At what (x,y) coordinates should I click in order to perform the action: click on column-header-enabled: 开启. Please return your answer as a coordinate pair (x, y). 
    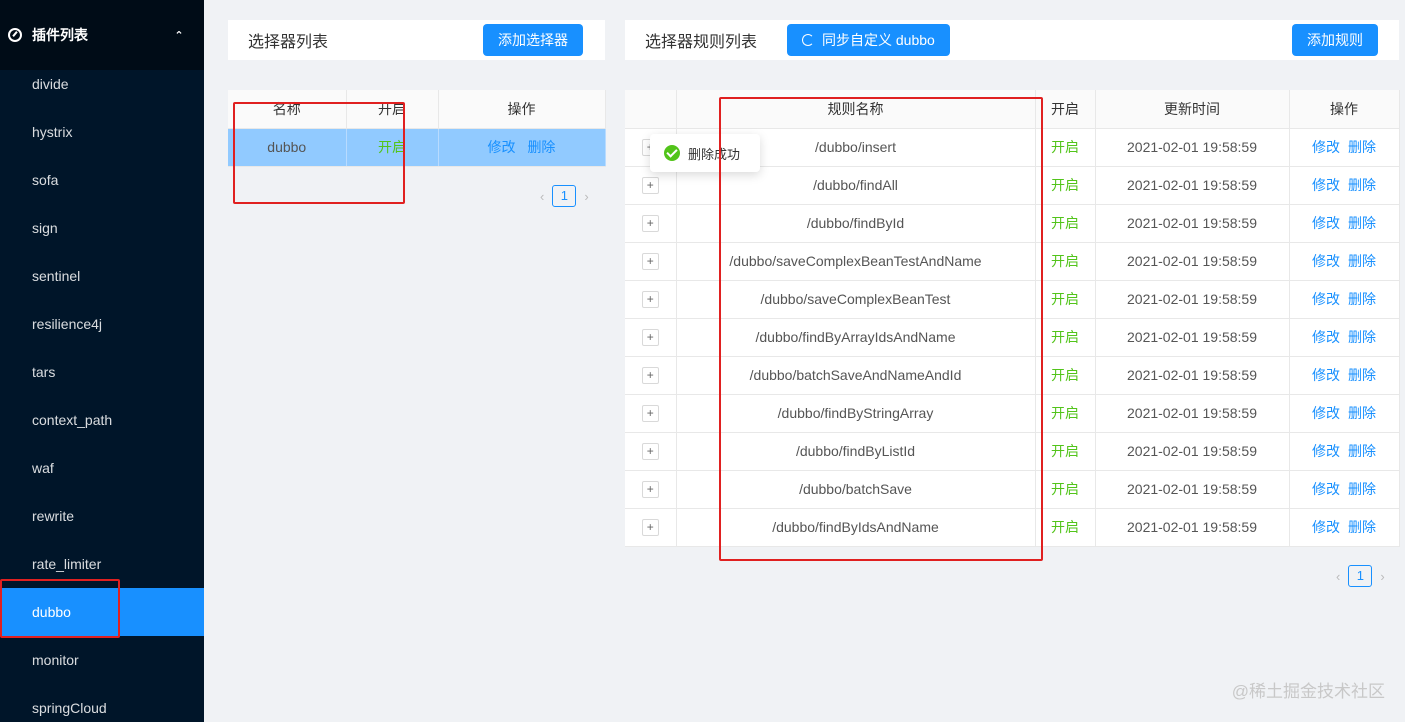
    Looking at the image, I should click on (1065, 109).